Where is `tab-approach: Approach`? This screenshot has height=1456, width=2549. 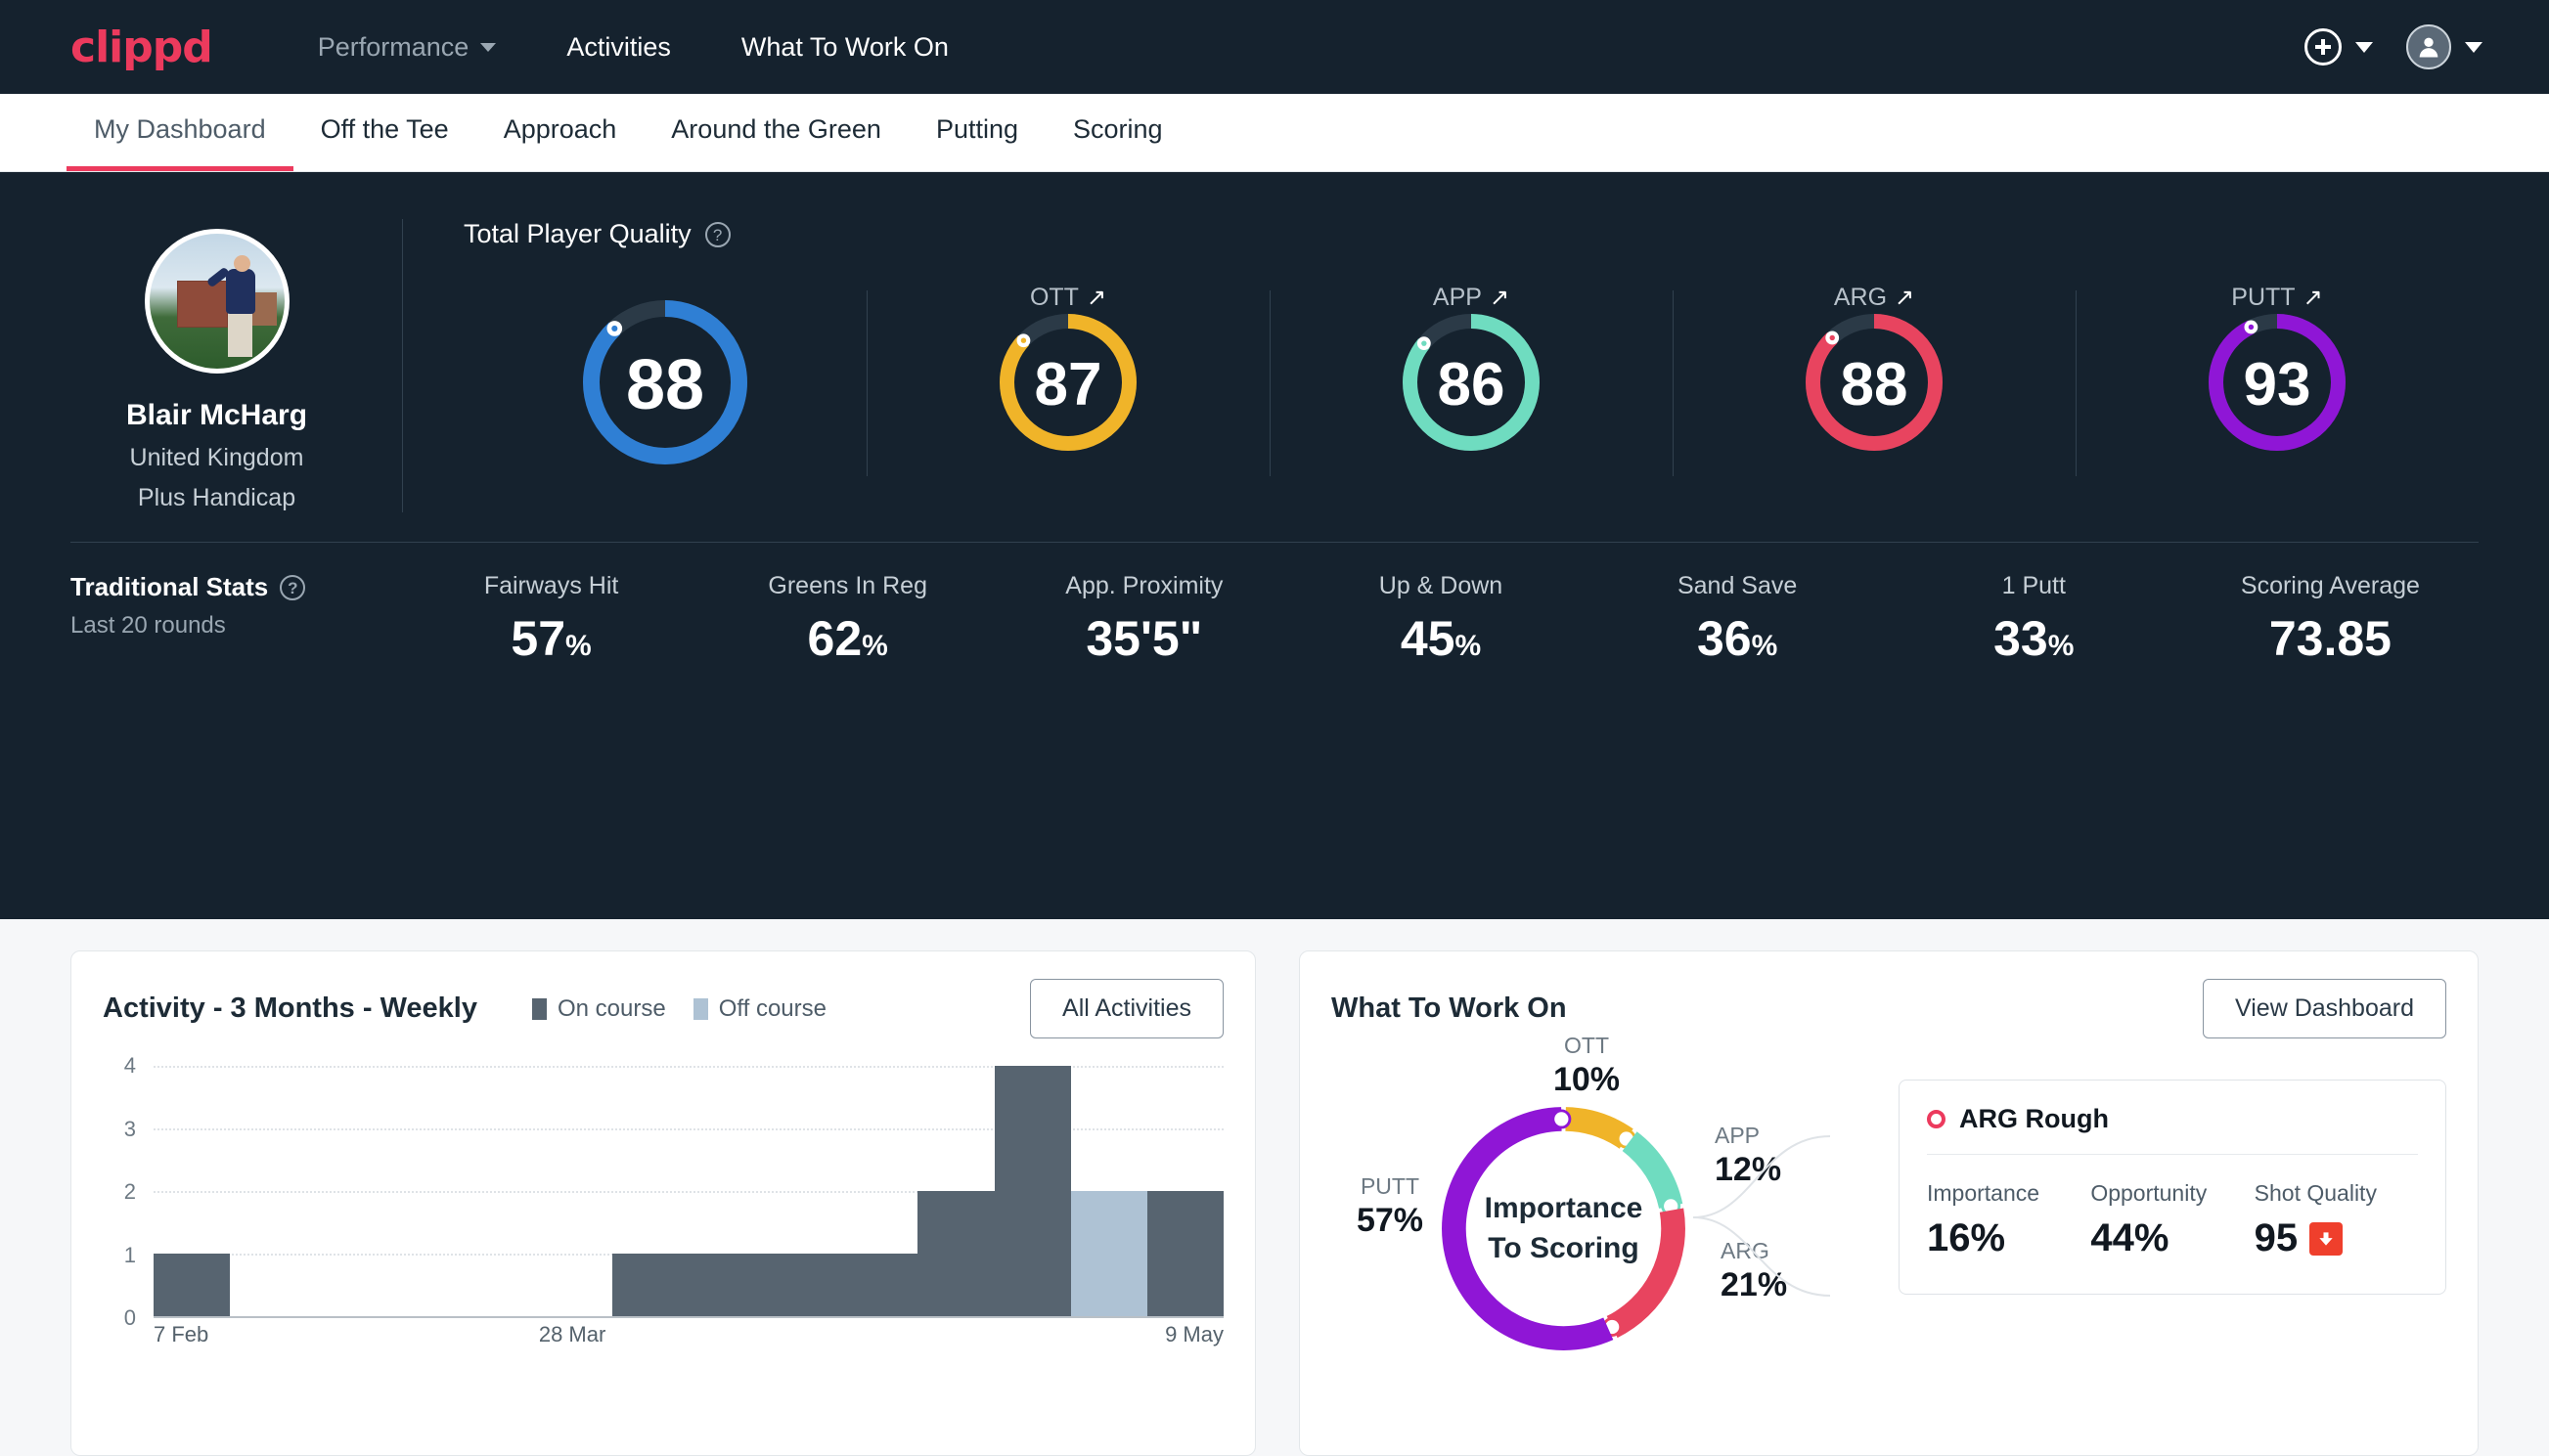 tab-approach: Approach is located at coordinates (561, 142).